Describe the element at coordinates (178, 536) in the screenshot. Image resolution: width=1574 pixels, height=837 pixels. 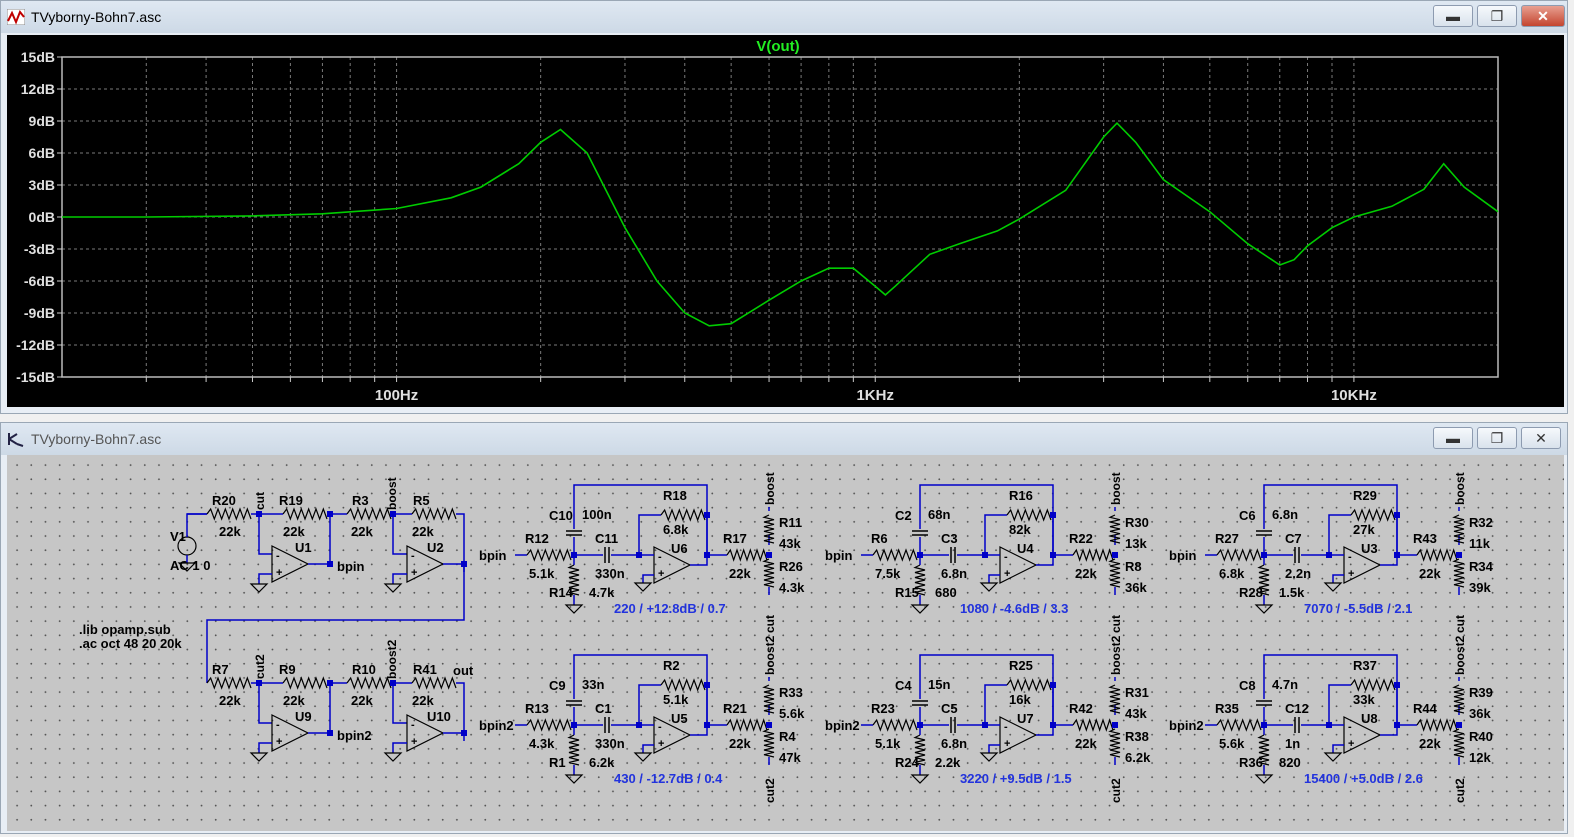
I see `component-label: V1` at that location.